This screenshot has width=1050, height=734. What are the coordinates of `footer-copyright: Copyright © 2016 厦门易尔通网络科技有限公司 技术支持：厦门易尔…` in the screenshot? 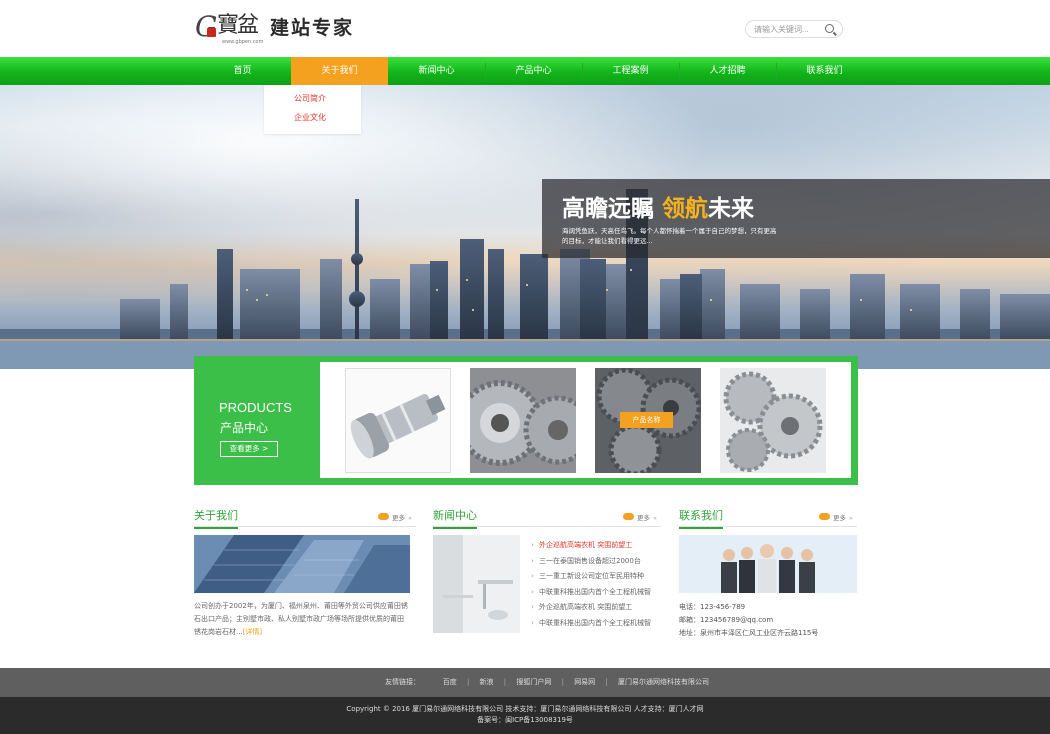 It's located at (525, 709).